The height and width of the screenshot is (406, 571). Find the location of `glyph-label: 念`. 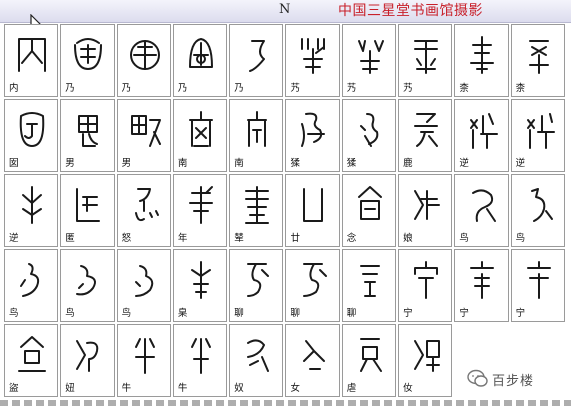

glyph-label: 念 is located at coordinates (351, 238).